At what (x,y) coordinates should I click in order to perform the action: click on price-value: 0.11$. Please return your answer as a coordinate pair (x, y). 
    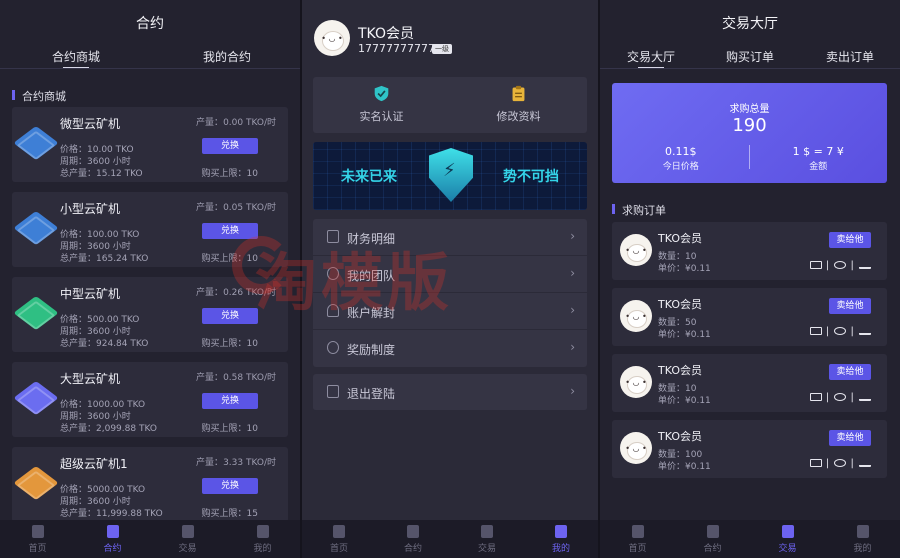
    Looking at the image, I should click on (681, 151).